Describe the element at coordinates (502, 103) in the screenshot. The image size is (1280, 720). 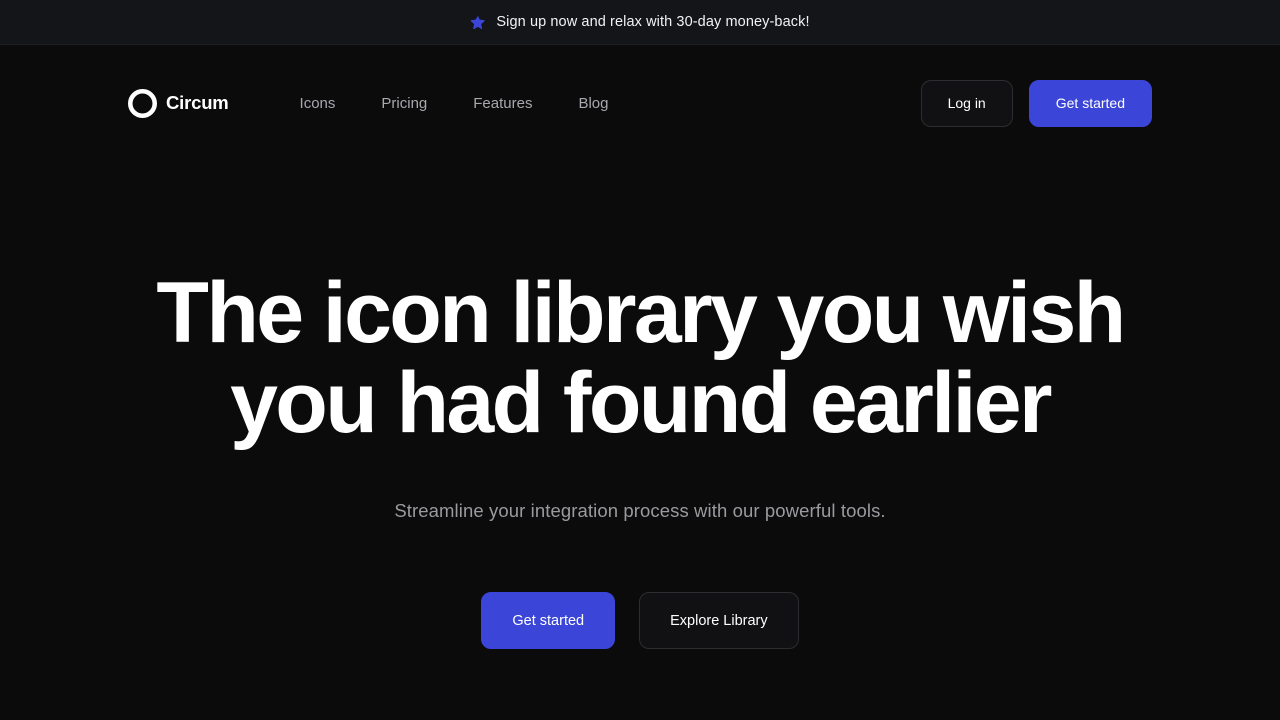
I see `nav-item-features: Features` at that location.